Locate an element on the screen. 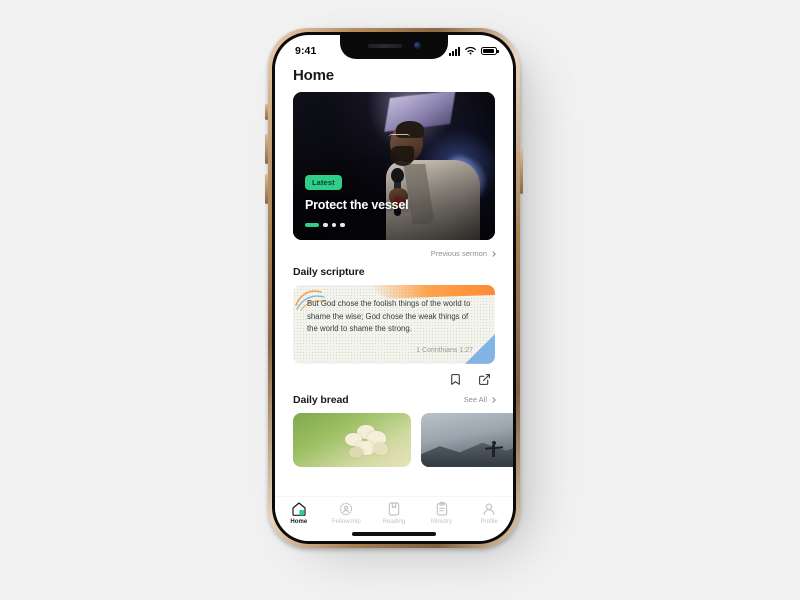 Image resolution: width=800 pixels, height=600 pixels. page-title: Home is located at coordinates (313, 75).